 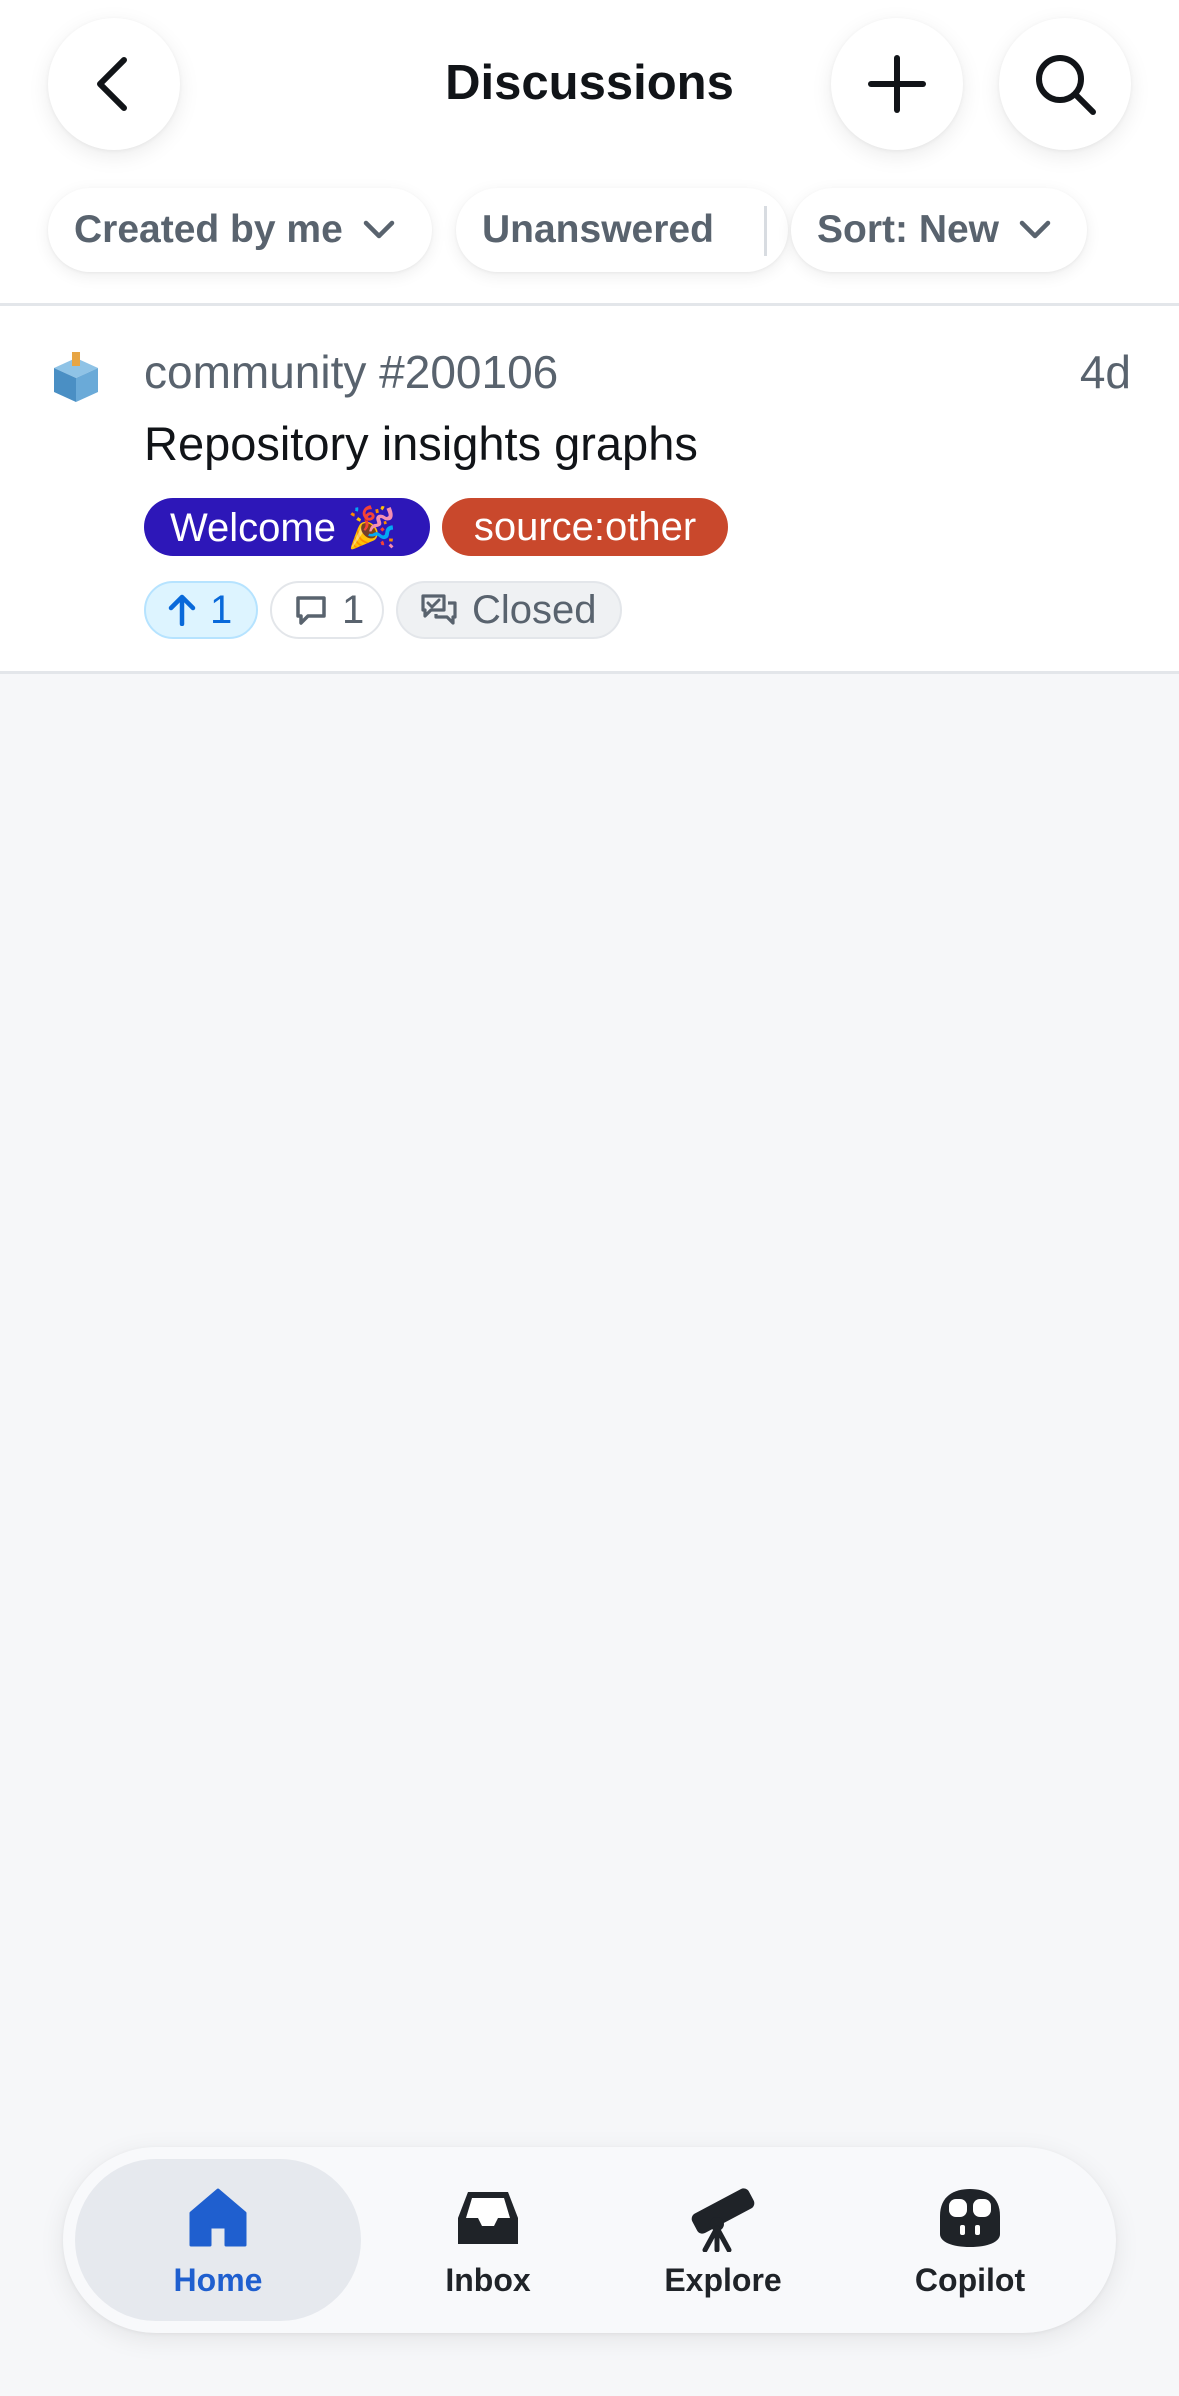 What do you see at coordinates (534, 609) in the screenshot?
I see `state-label: Closed` at bounding box center [534, 609].